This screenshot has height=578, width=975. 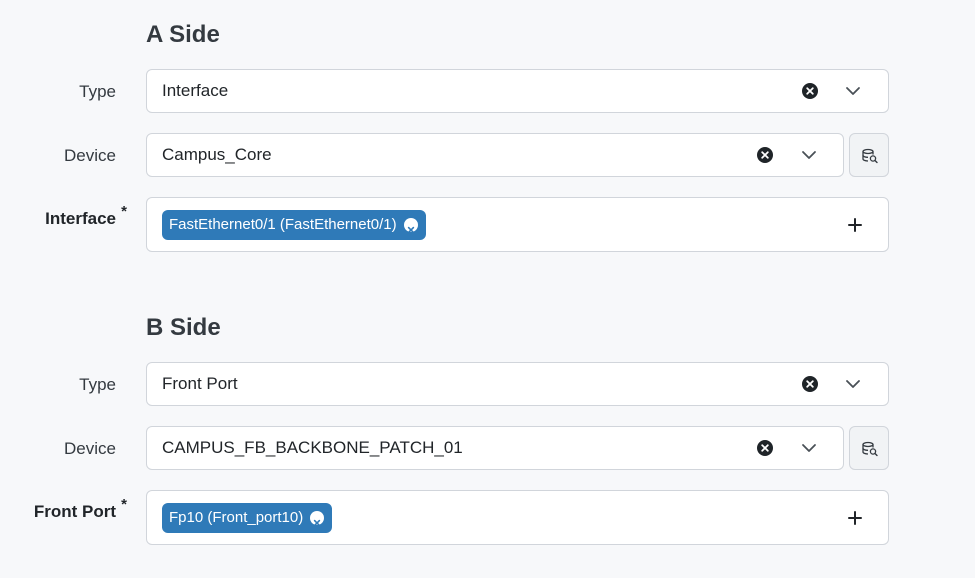 I want to click on a-side-type-value: Interface, so click(x=195, y=90).